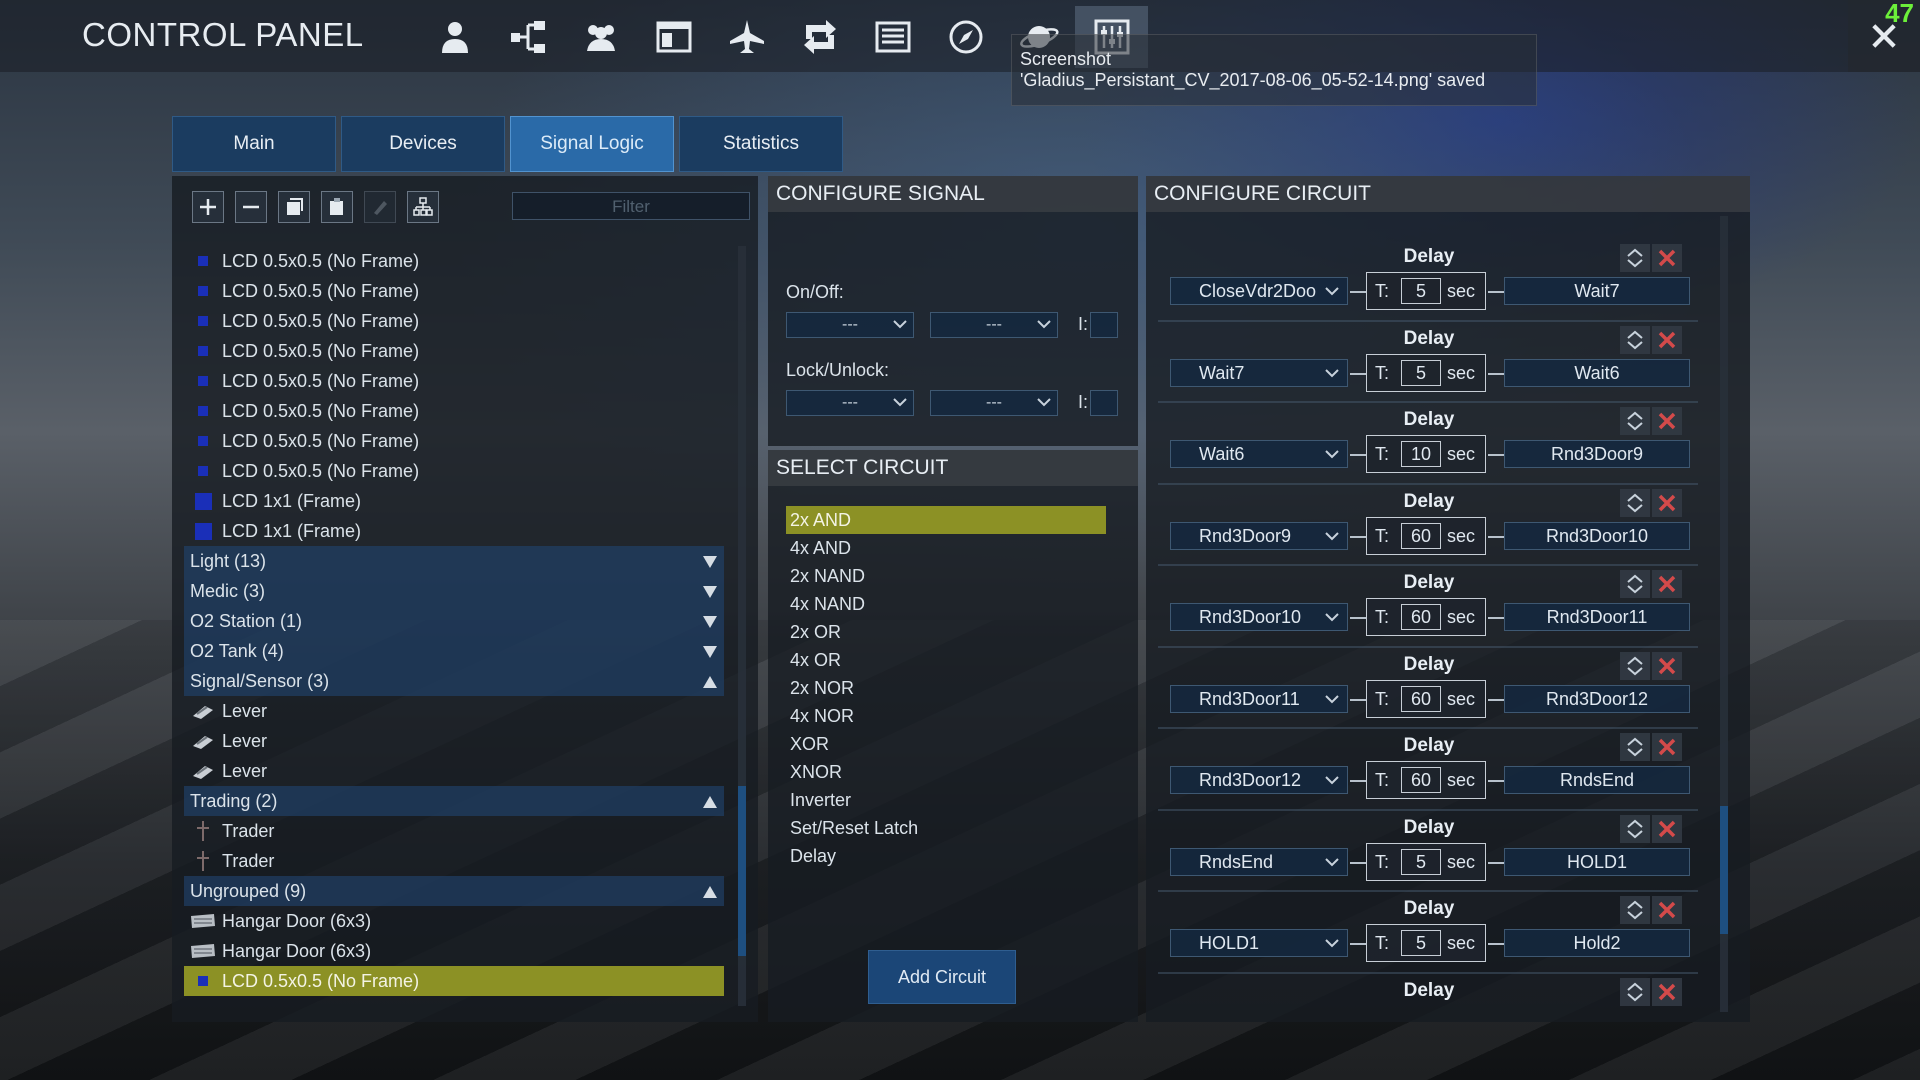 This screenshot has height=1080, width=1920. What do you see at coordinates (454, 801) in the screenshot?
I see `device-group: Trading (2)` at bounding box center [454, 801].